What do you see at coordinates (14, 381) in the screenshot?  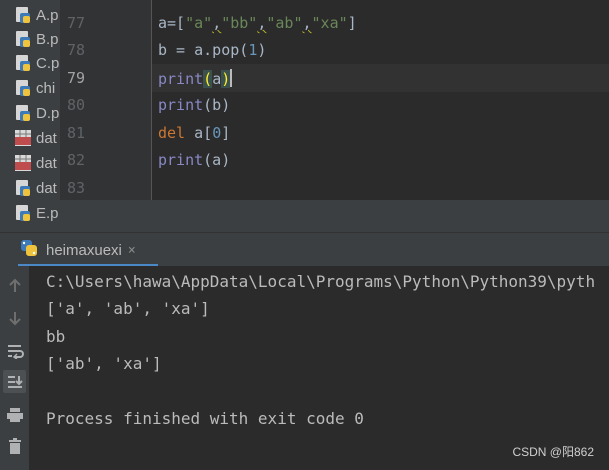 I see `scroll-to-end-icon` at bounding box center [14, 381].